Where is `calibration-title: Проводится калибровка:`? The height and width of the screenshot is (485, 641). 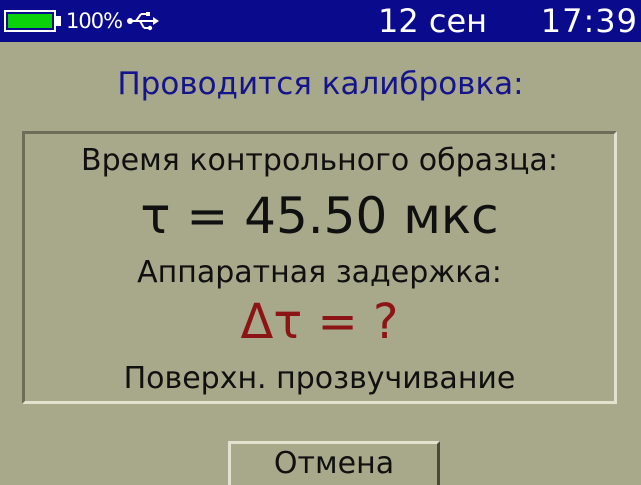 calibration-title: Проводится калибровка: is located at coordinates (320, 84).